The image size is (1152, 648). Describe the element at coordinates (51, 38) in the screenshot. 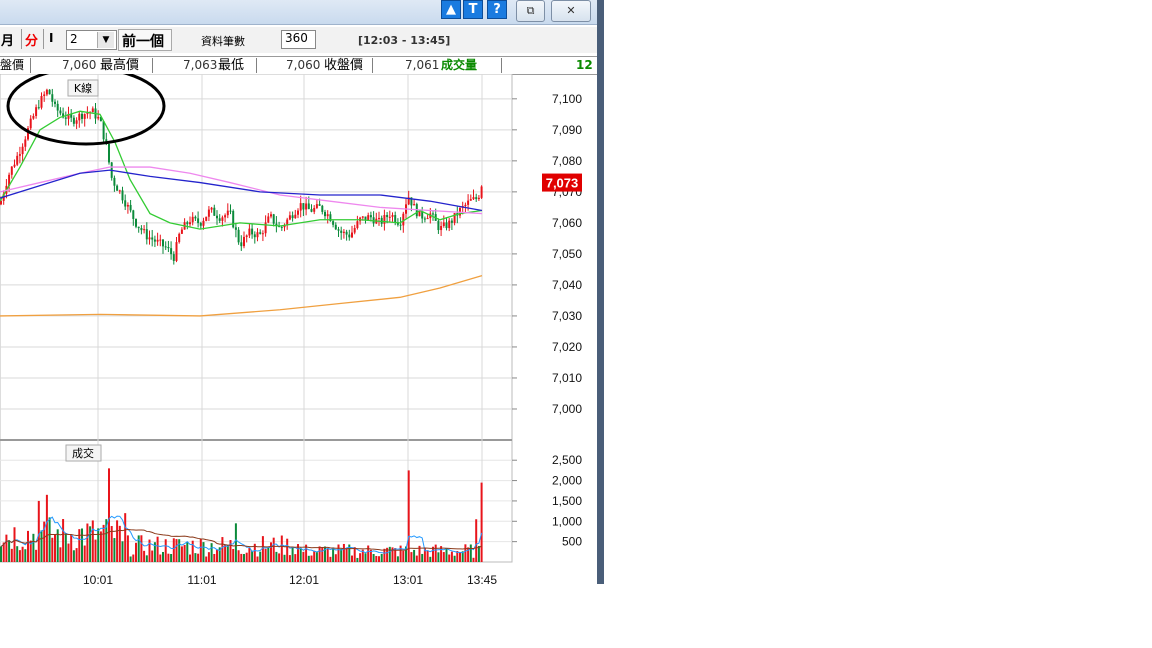

I see `interval-button: I` at that location.